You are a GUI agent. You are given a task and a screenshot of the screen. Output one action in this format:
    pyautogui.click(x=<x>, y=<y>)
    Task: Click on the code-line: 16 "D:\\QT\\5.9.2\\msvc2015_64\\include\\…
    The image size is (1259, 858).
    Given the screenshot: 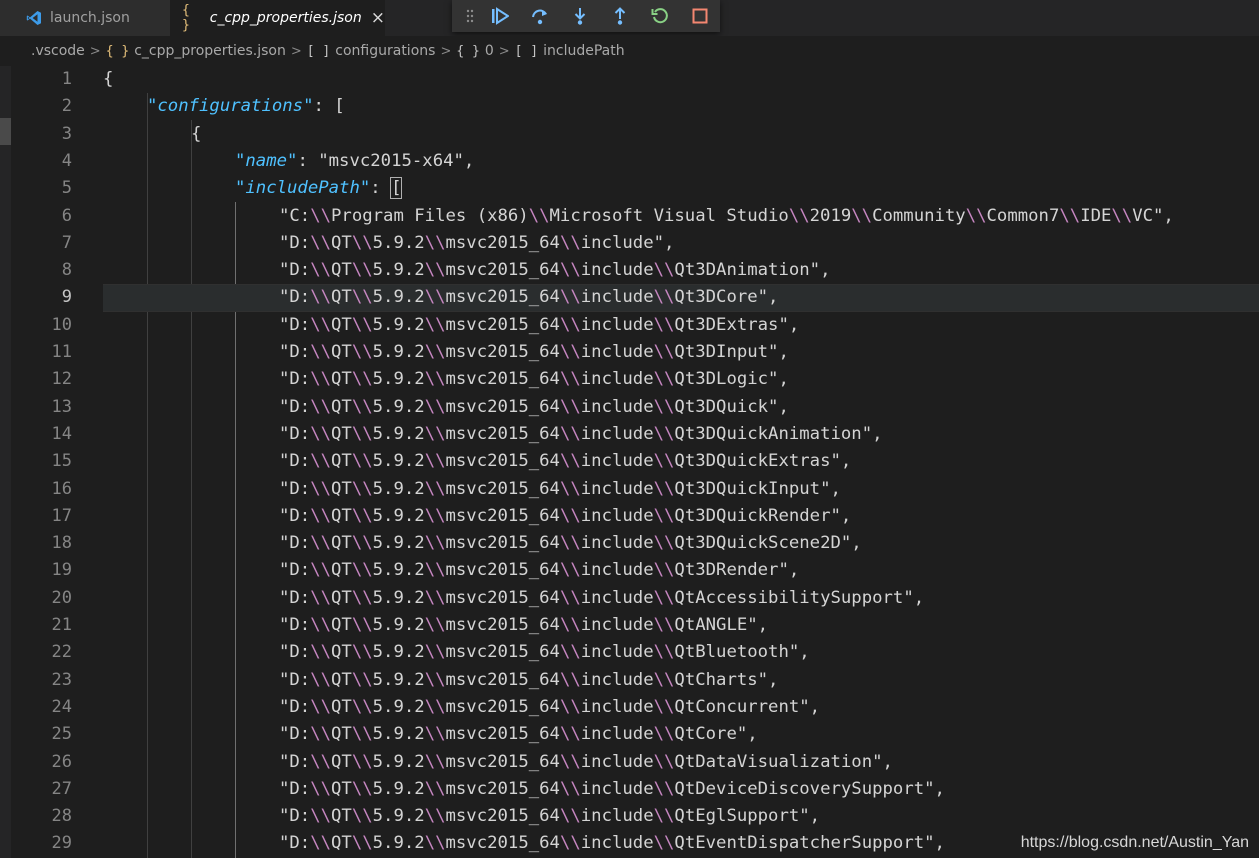 What is the action you would take?
    pyautogui.click(x=629, y=489)
    